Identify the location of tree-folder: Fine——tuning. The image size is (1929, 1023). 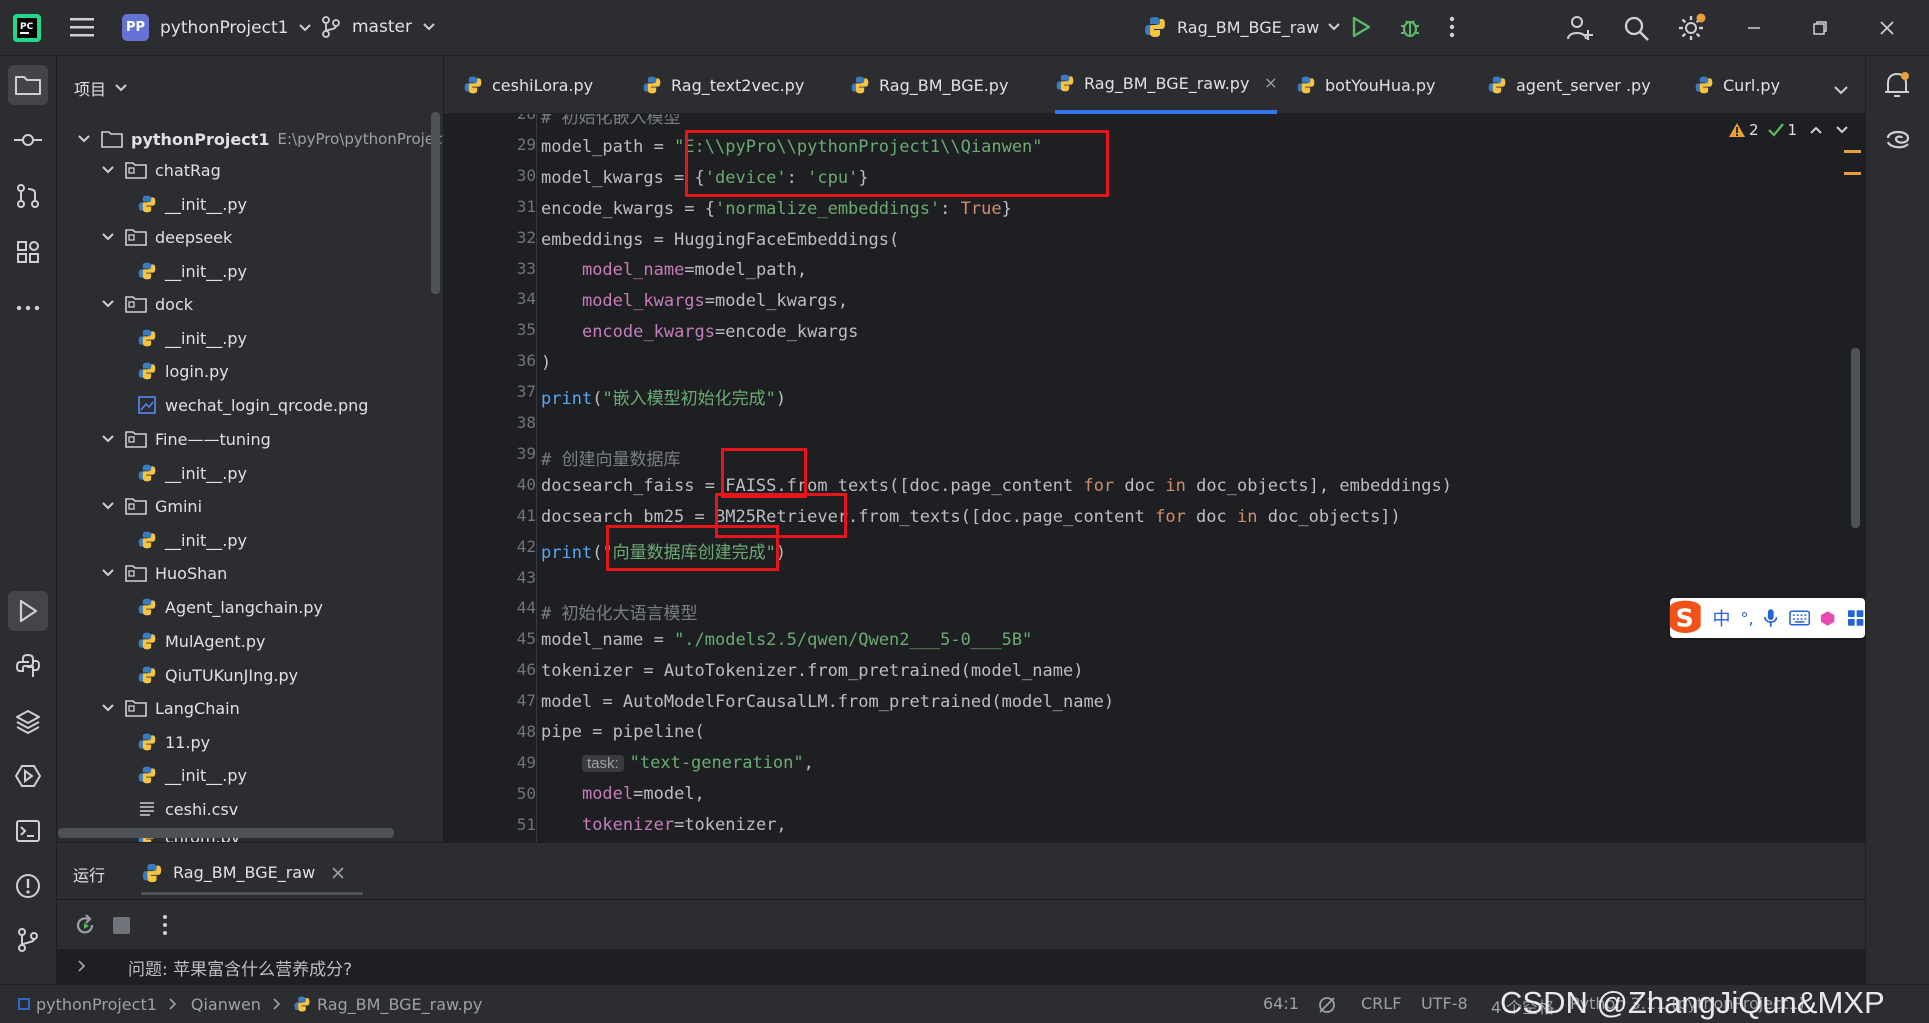
(186, 439).